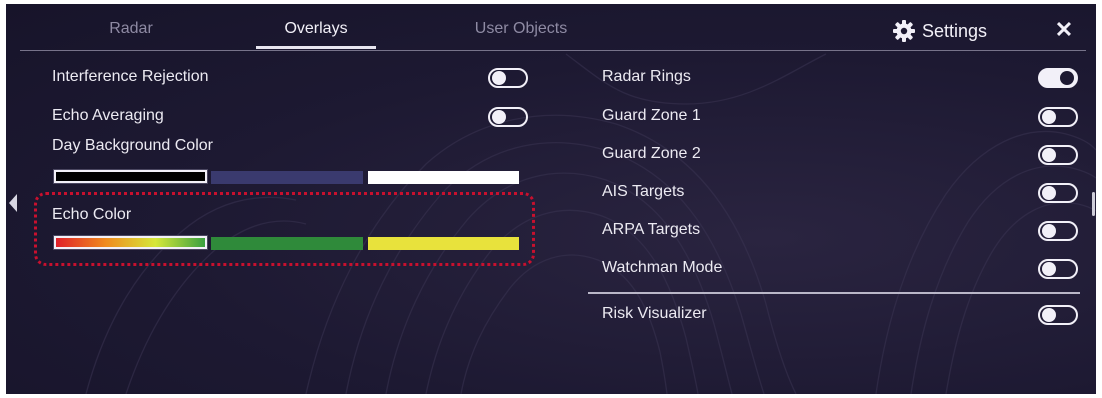 The image size is (1102, 398). Describe the element at coordinates (443, 243) in the screenshot. I see `echo-swatch-yellow` at that location.